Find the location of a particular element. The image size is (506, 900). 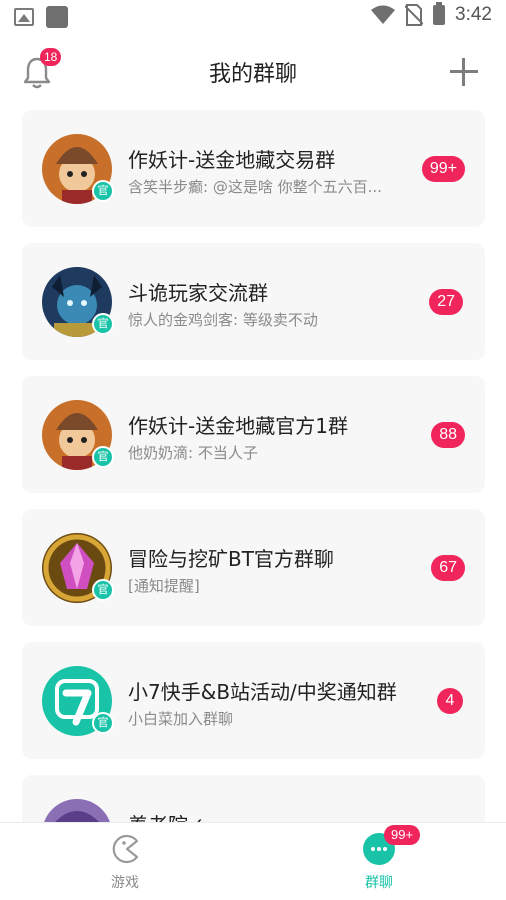

group-card: 官 作妖计-送金地藏交易群 含笑半步癫: @这是啥 你整个五六百... 99+ is located at coordinates (253, 168).